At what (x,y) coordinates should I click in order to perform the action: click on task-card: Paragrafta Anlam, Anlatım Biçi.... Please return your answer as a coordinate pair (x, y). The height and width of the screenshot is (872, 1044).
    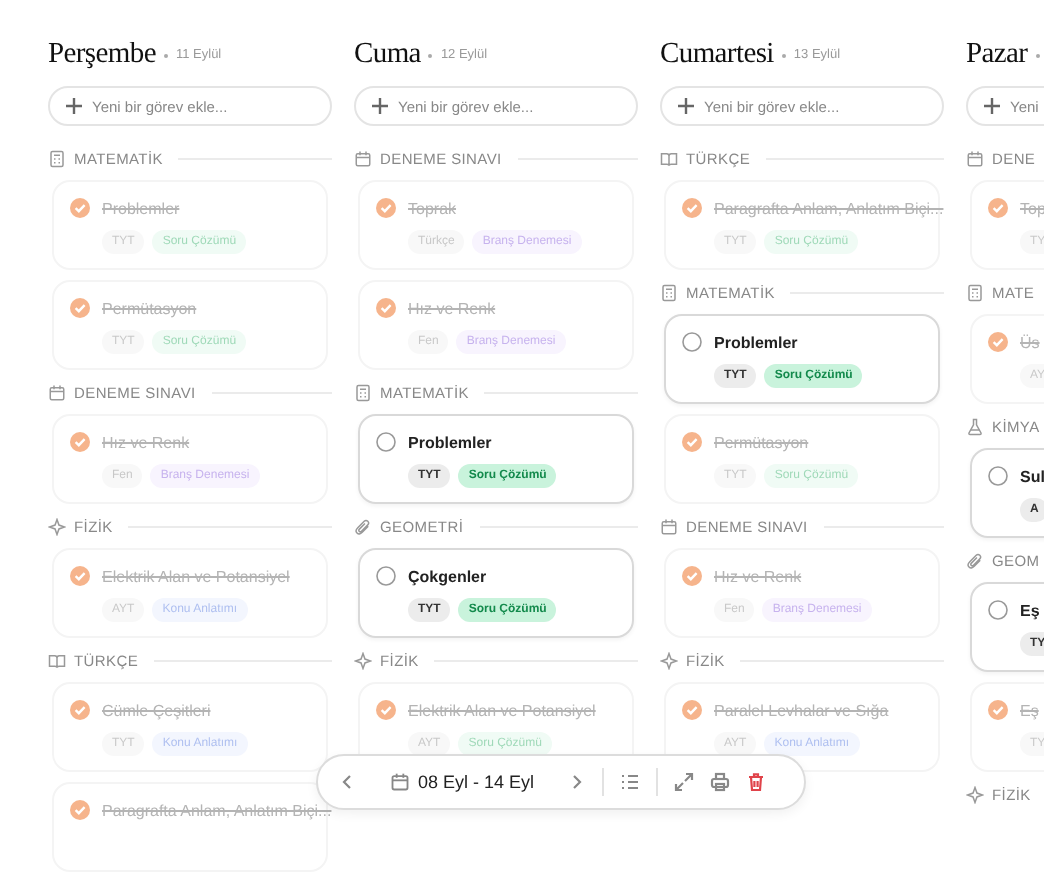
    Looking at the image, I should click on (190, 827).